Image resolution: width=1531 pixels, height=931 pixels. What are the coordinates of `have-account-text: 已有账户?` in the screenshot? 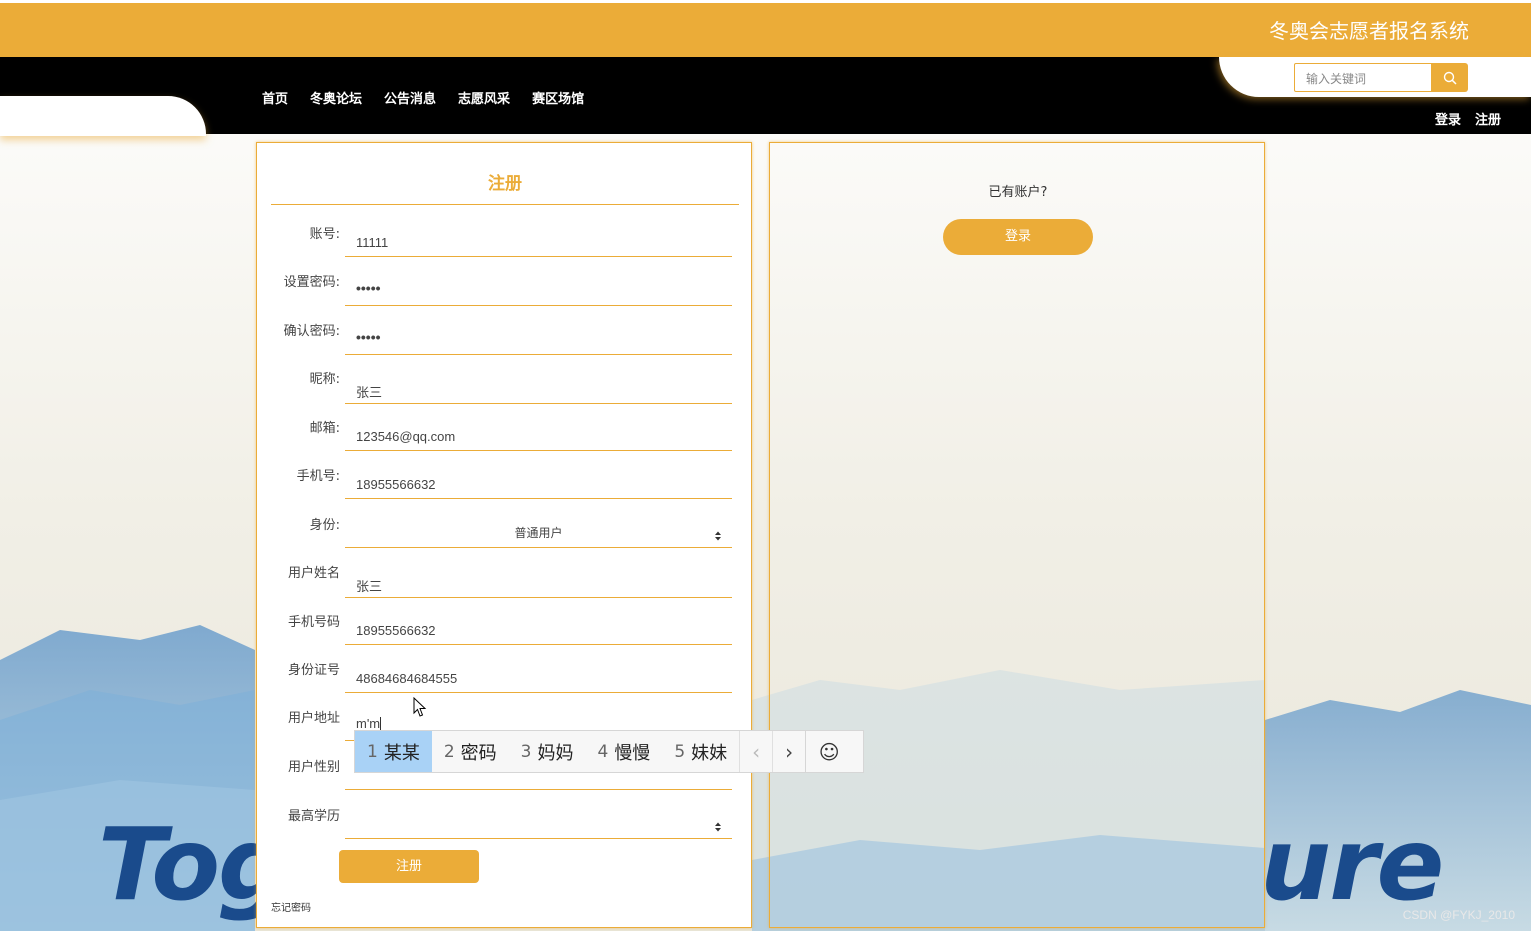 It's located at (1018, 192).